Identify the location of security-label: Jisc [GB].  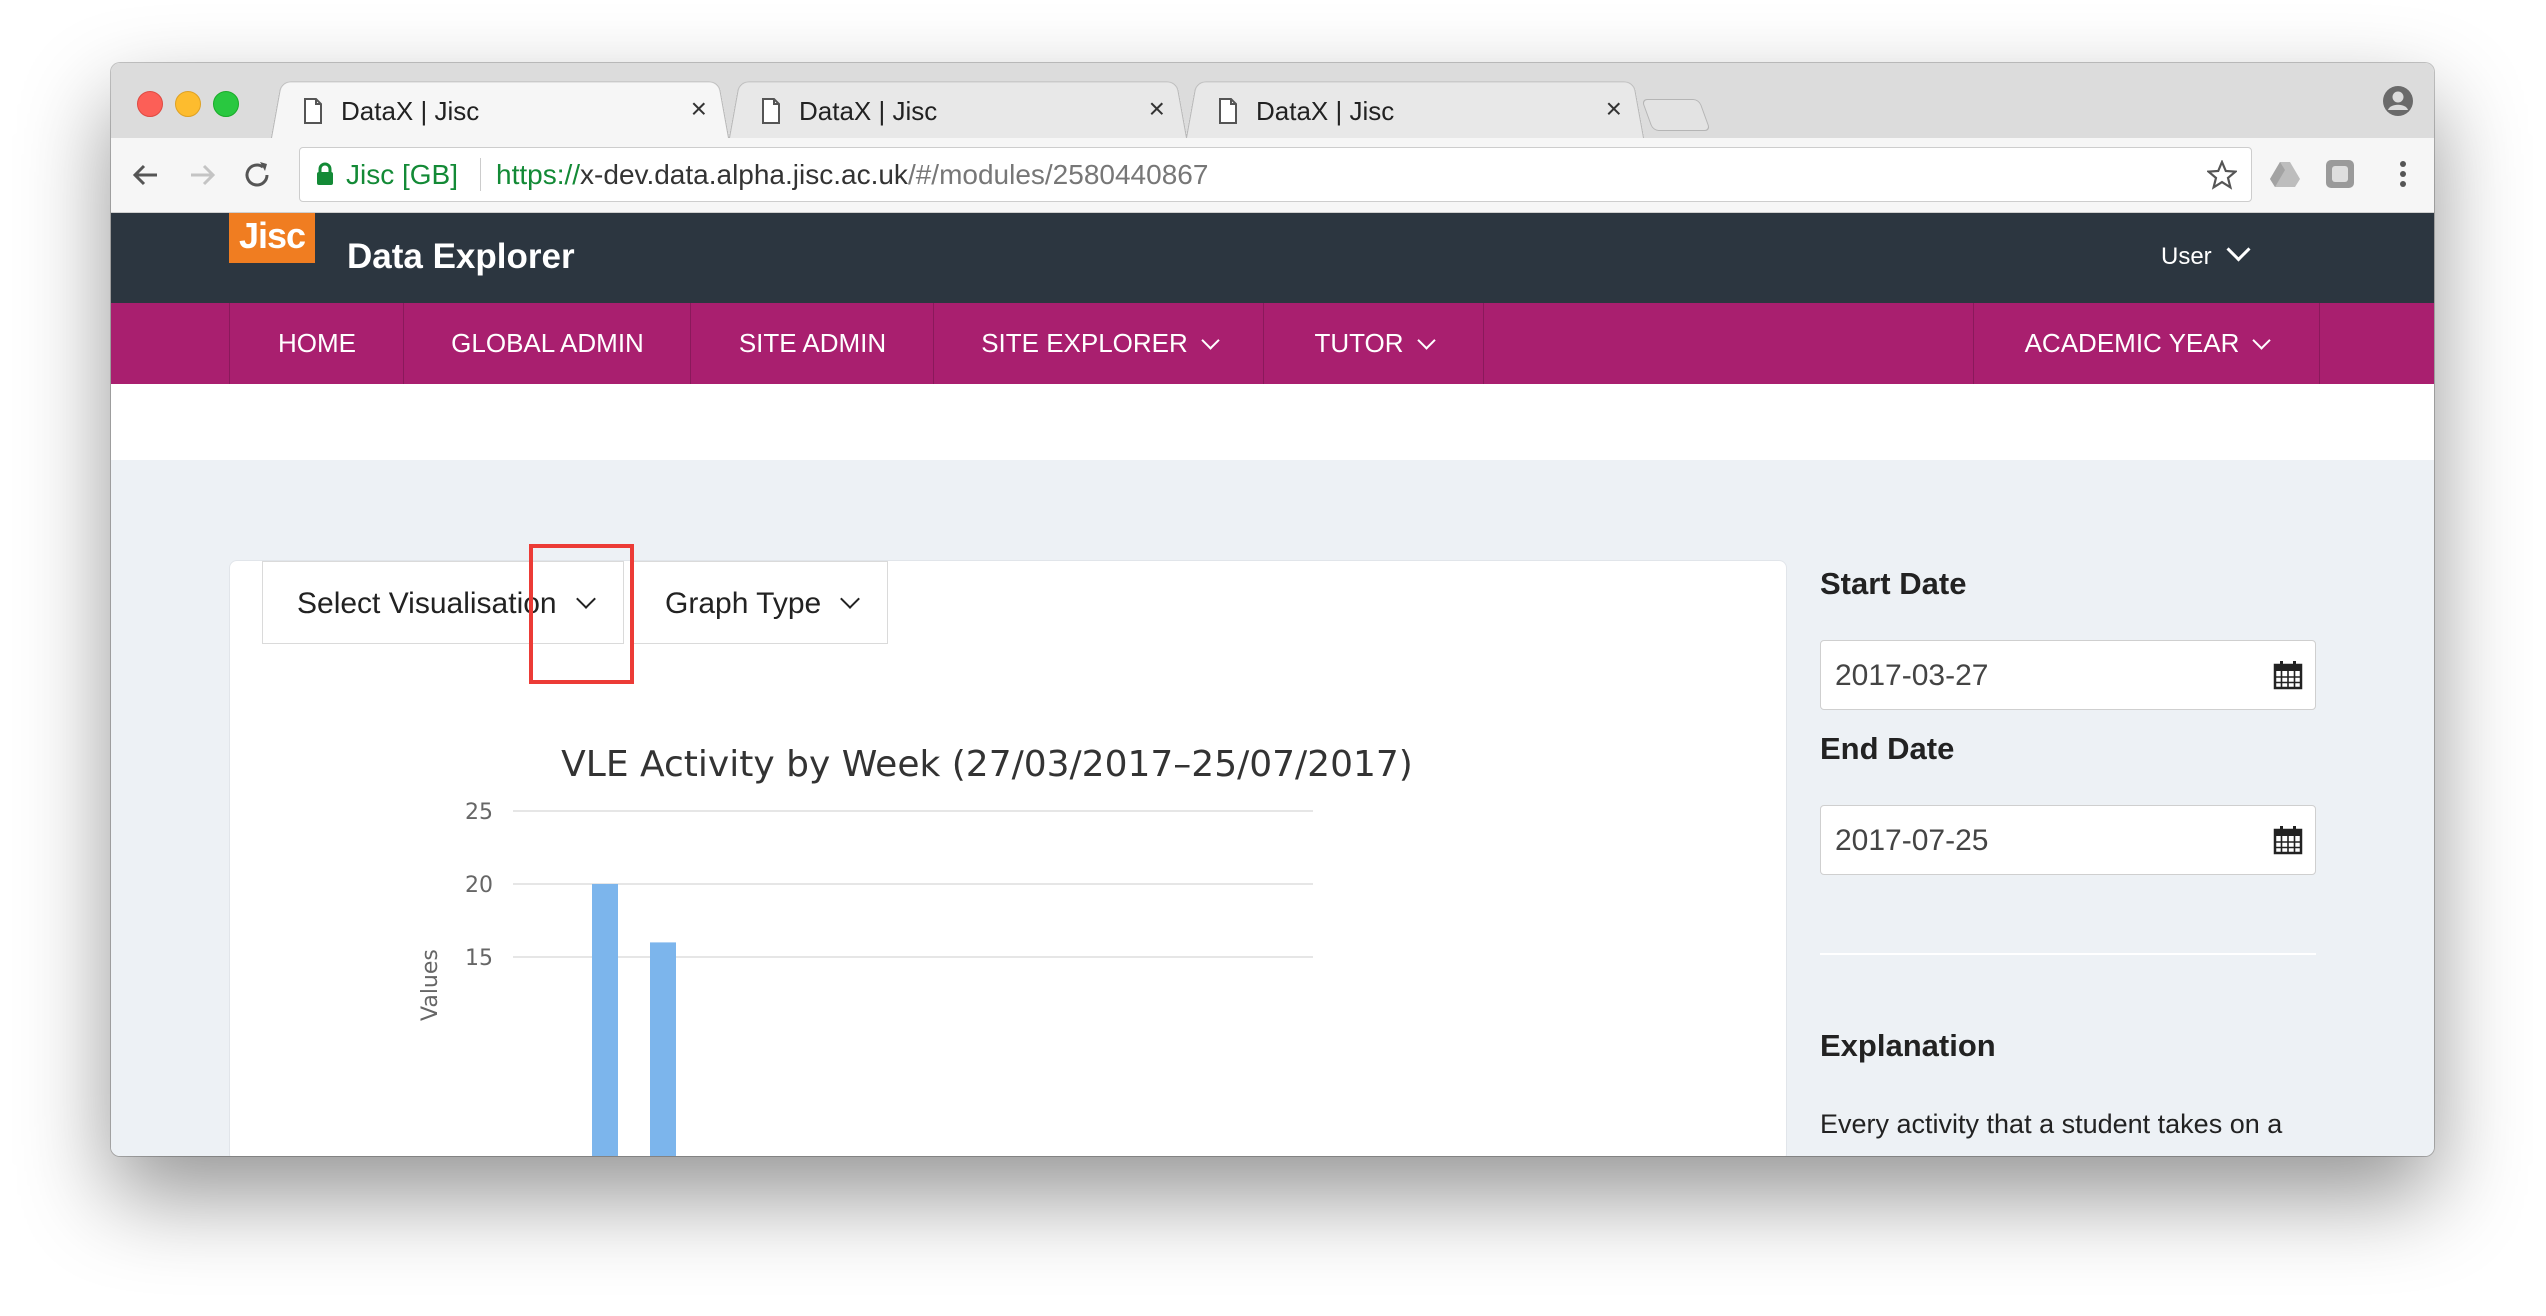
(402, 174).